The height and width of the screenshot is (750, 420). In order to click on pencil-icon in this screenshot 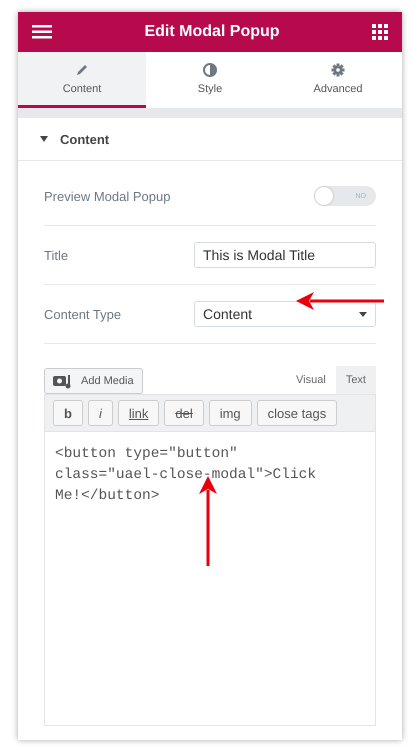, I will do `click(82, 69)`.